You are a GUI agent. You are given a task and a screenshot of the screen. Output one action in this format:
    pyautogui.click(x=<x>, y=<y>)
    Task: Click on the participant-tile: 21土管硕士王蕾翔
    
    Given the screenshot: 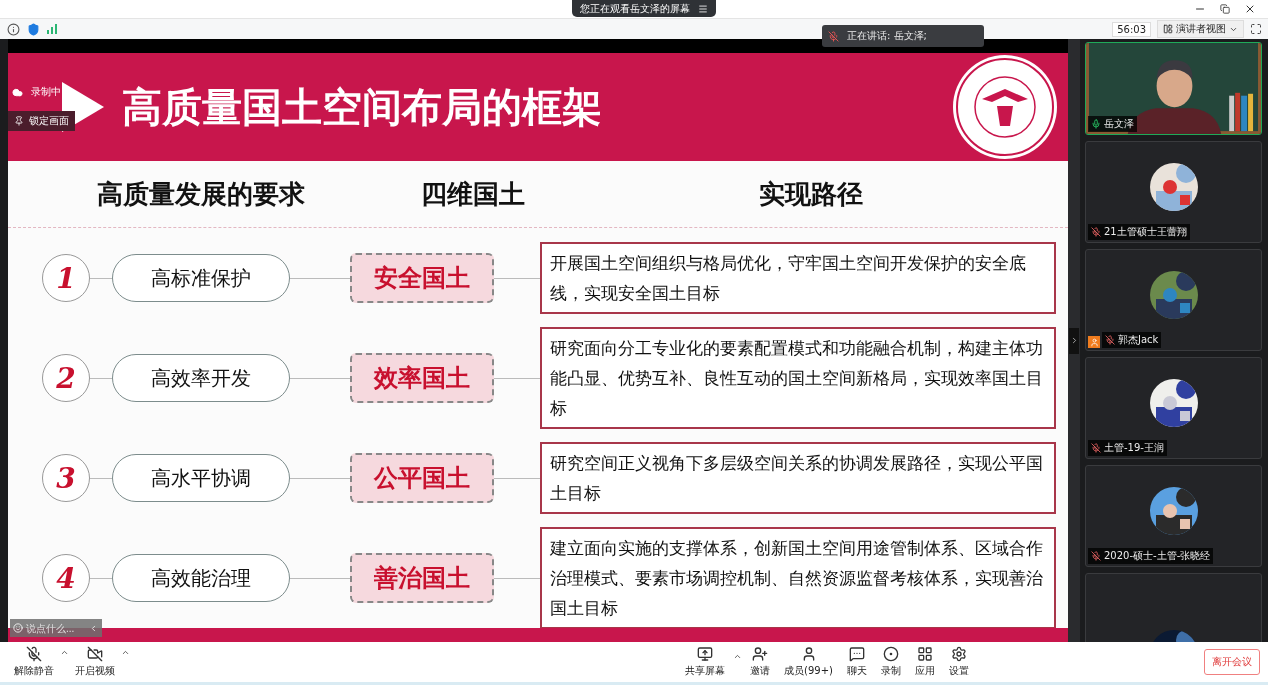 What is the action you would take?
    pyautogui.click(x=1173, y=192)
    